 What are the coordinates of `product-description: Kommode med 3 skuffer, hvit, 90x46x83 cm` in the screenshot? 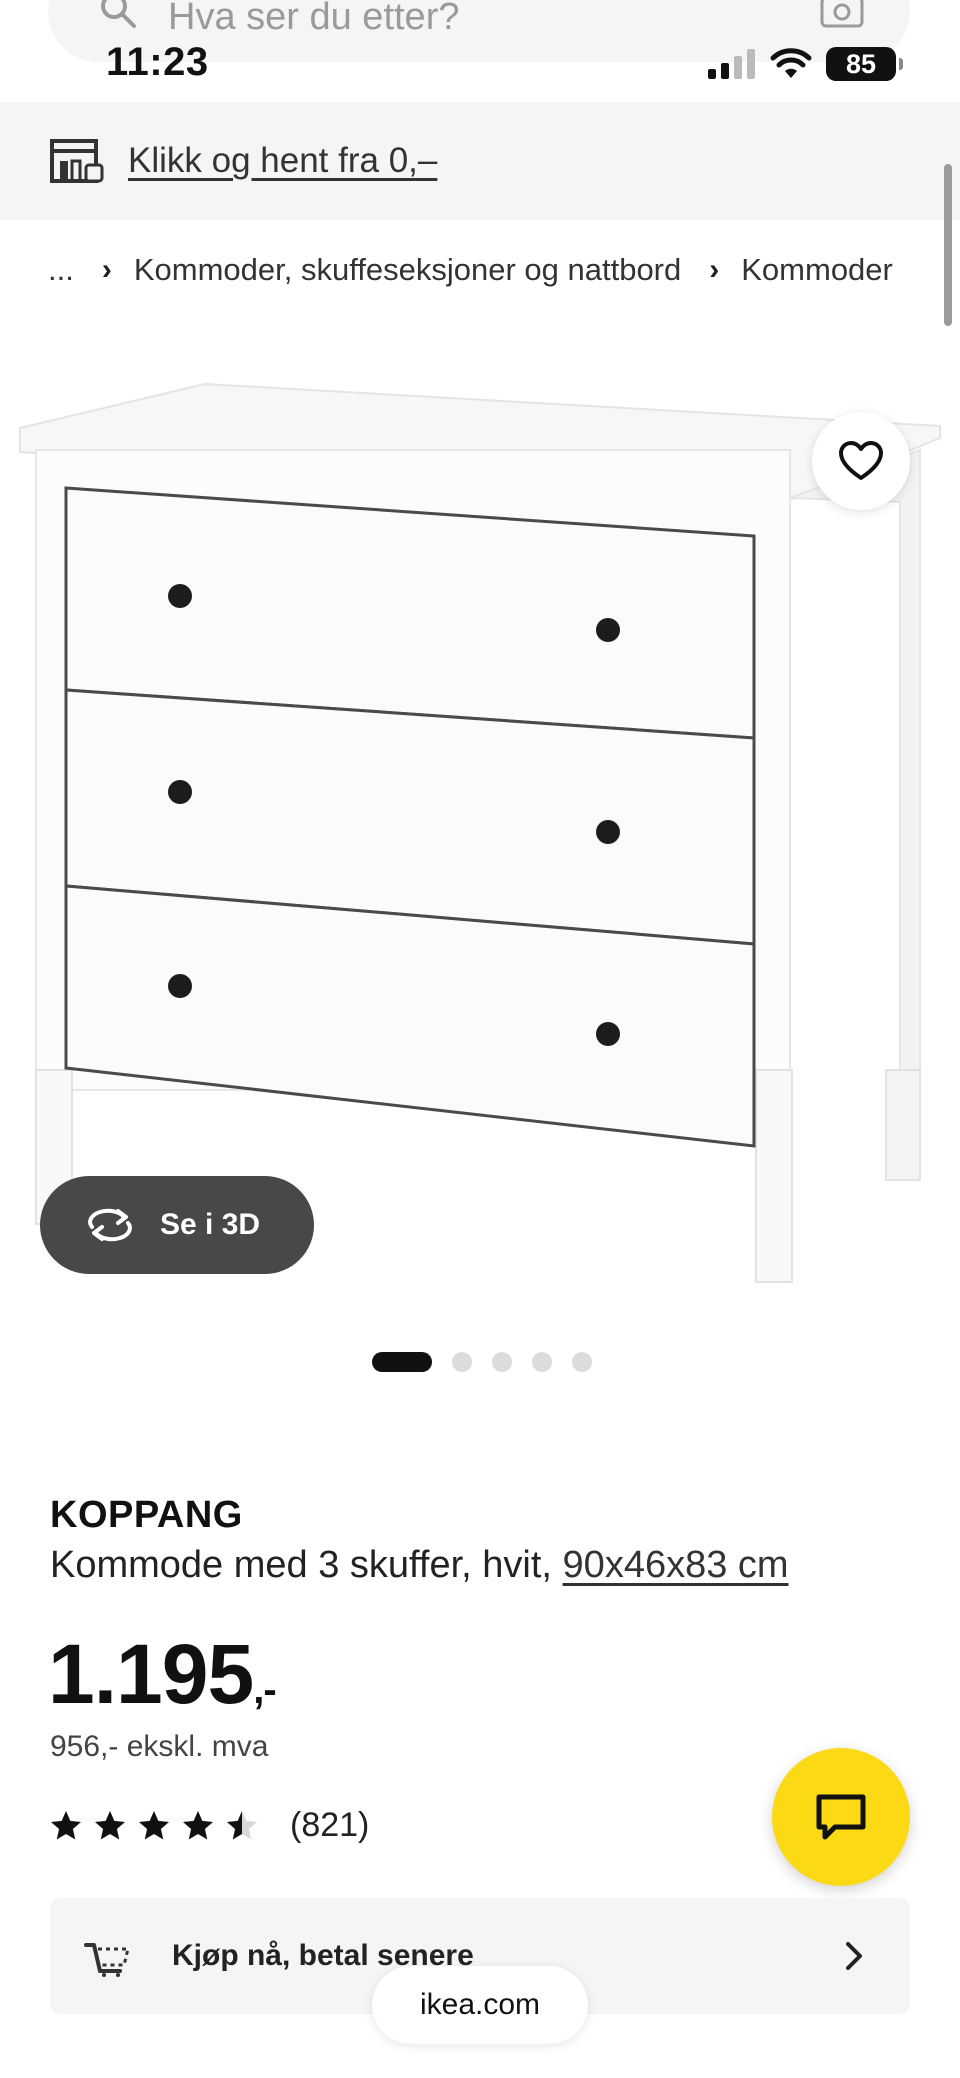 It's located at (419, 1565).